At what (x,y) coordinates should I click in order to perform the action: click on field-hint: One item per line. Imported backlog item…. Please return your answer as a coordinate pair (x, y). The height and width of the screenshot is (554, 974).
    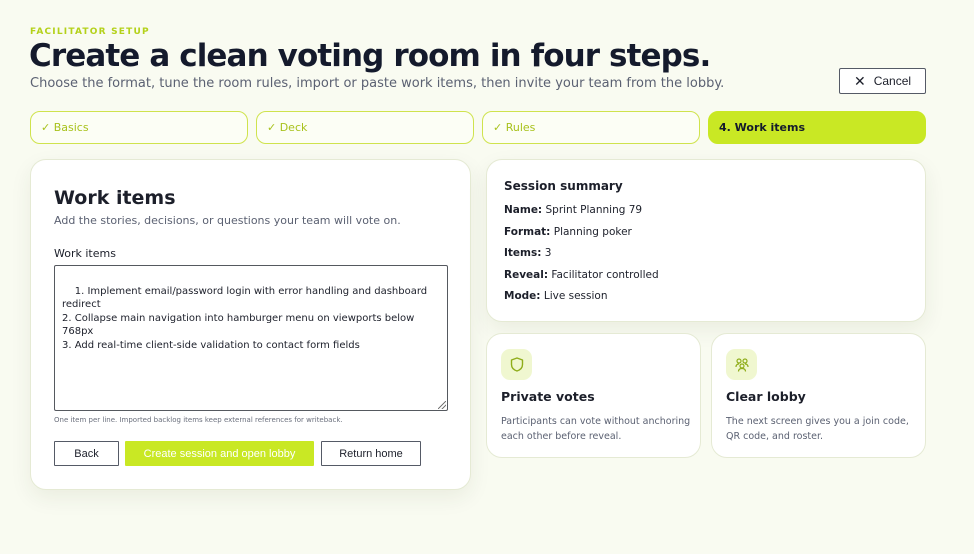
    Looking at the image, I should click on (198, 420).